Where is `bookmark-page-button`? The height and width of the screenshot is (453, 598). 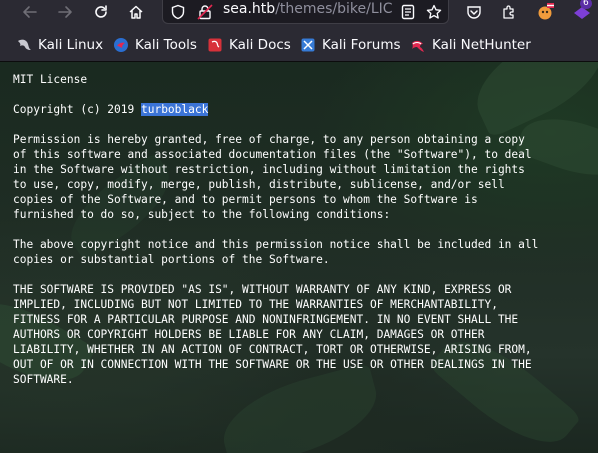
bookmark-page-button is located at coordinates (434, 12).